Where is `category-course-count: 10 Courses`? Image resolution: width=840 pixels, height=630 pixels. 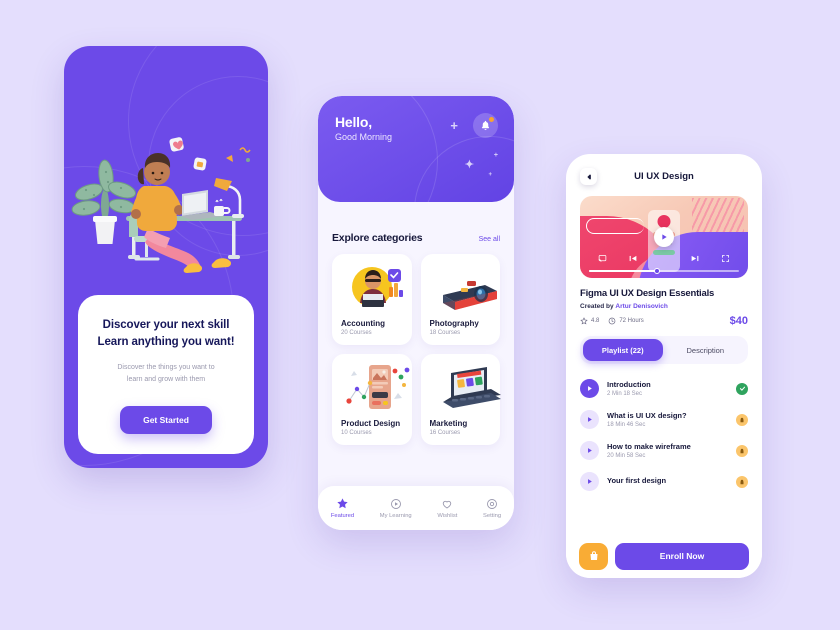 category-course-count: 10 Courses is located at coordinates (356, 433).